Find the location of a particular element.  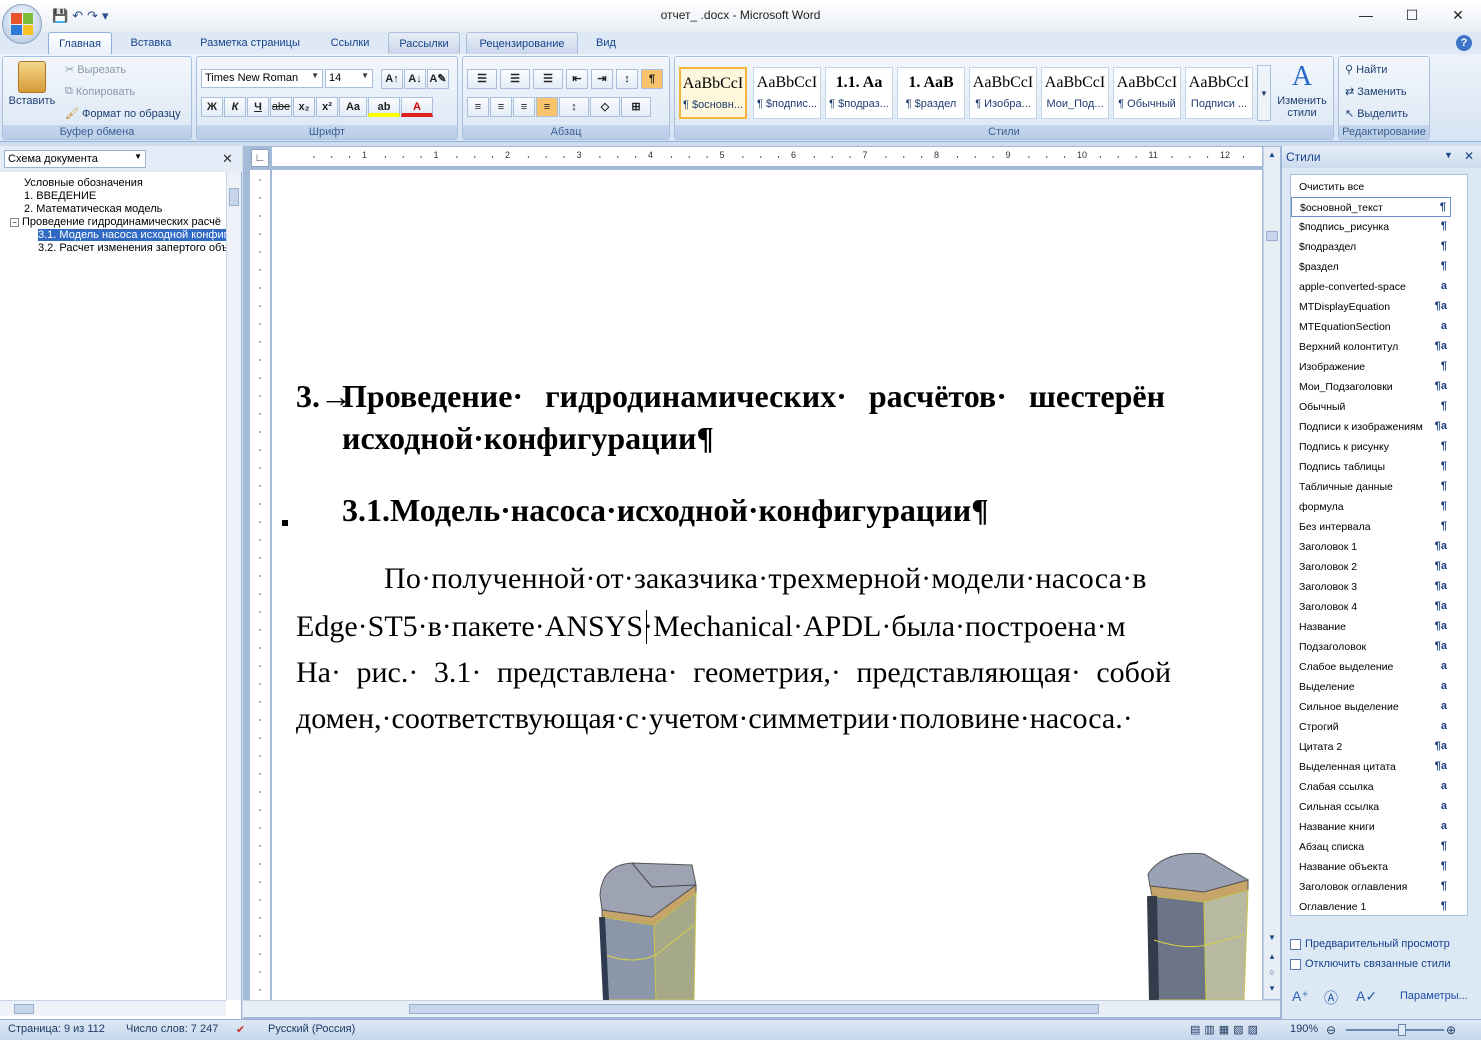

document-map-scrollbar is located at coordinates (233, 586).